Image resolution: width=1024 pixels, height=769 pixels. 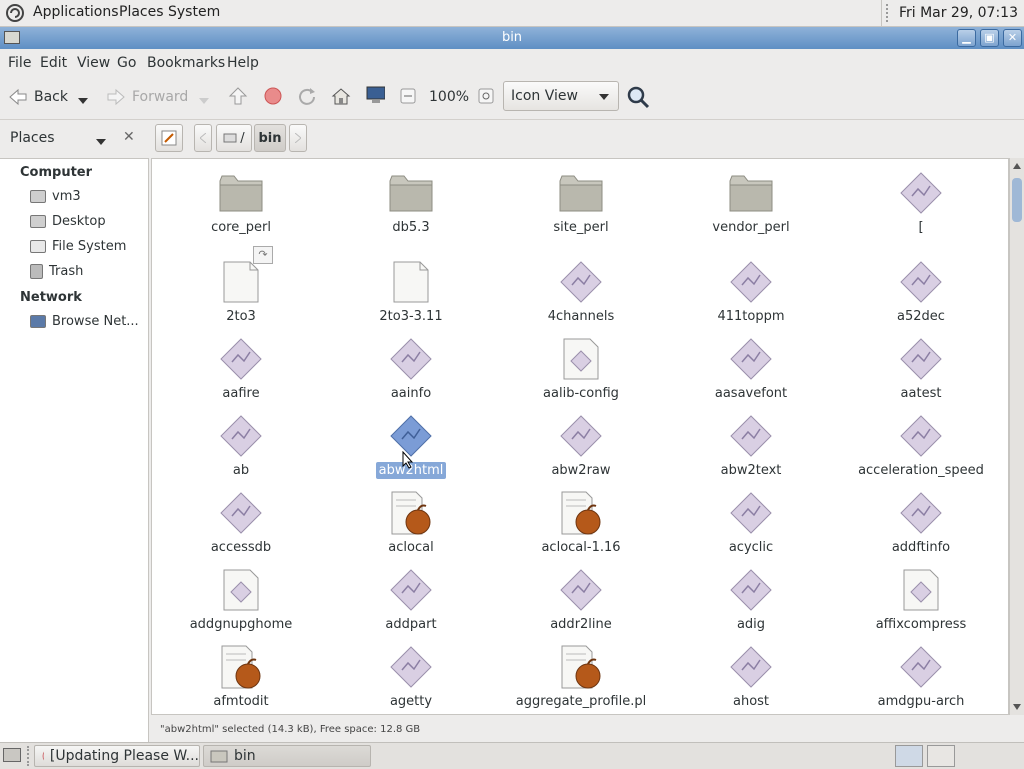 What do you see at coordinates (129, 137) in the screenshot?
I see `close-sidebar-button: ✕` at bounding box center [129, 137].